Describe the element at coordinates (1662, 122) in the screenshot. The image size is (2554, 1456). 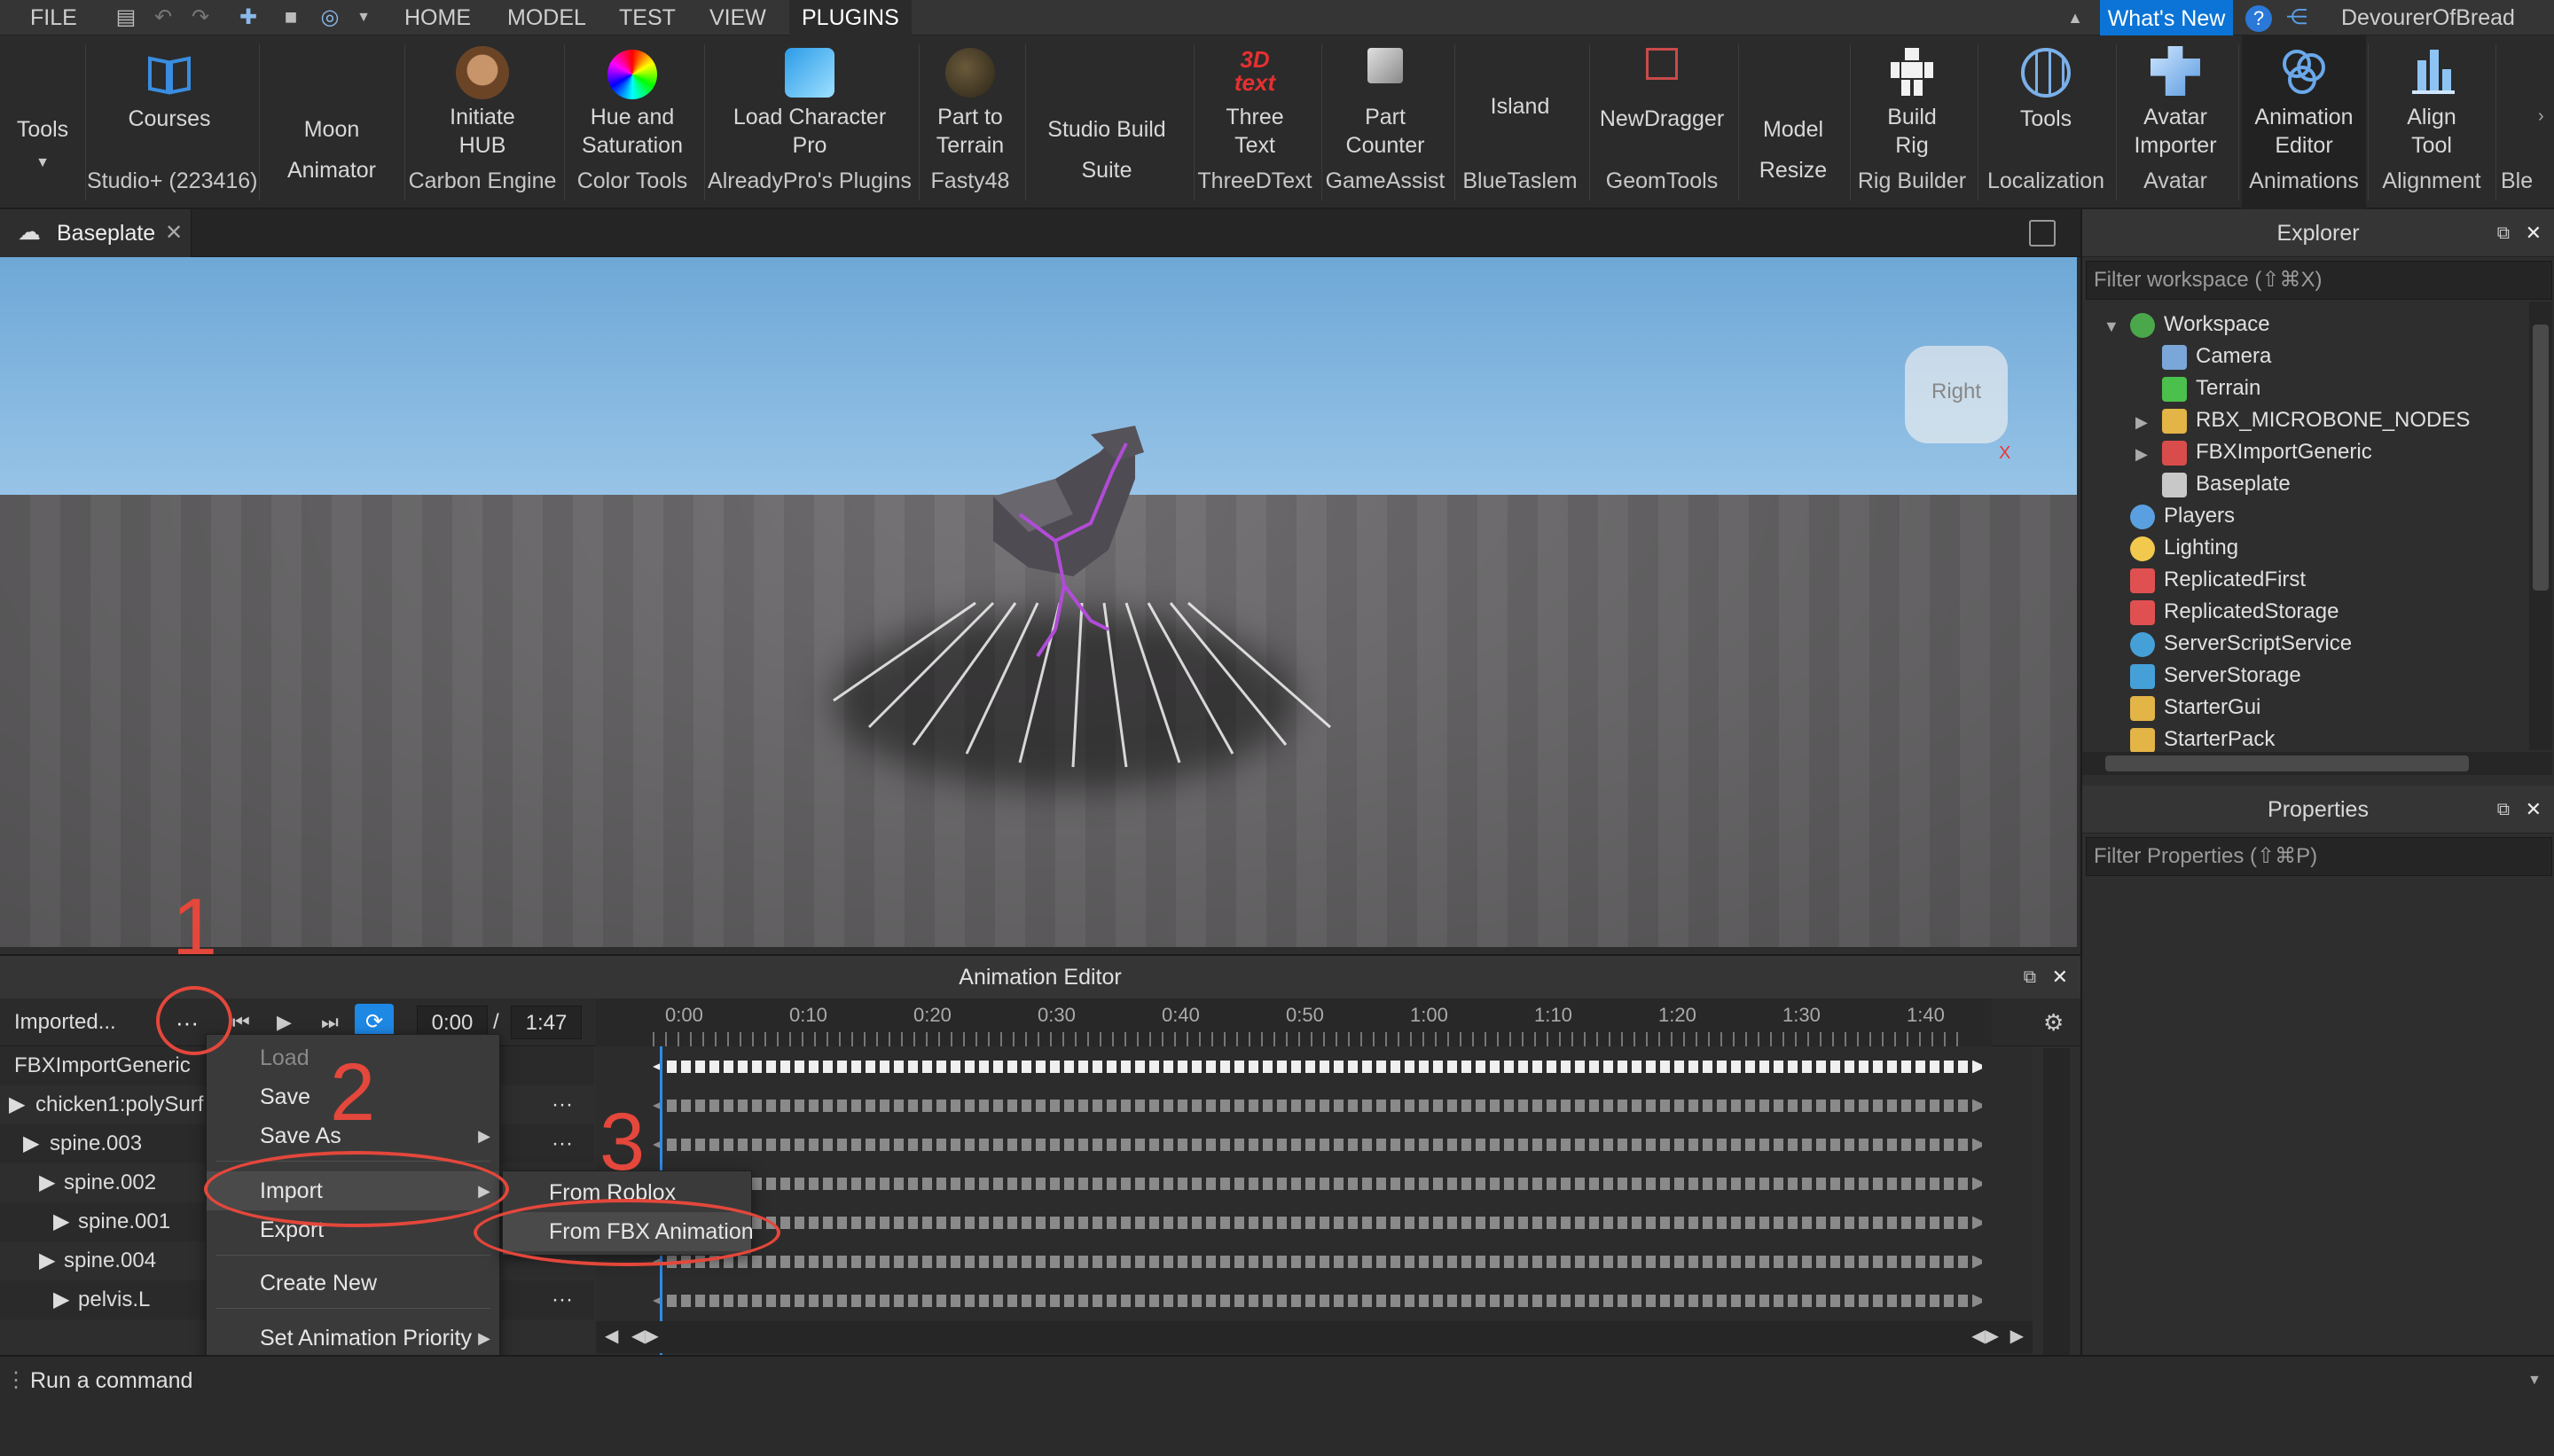
I see `ribbon-newdragger: NewDragger GeomTools` at that location.